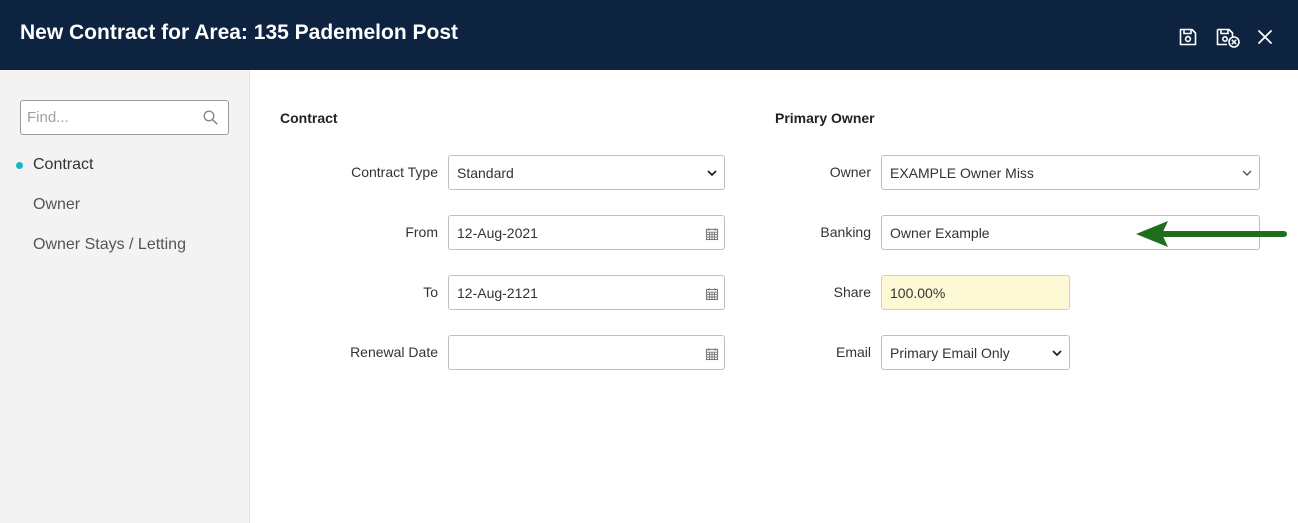  I want to click on close-button, so click(1265, 37).